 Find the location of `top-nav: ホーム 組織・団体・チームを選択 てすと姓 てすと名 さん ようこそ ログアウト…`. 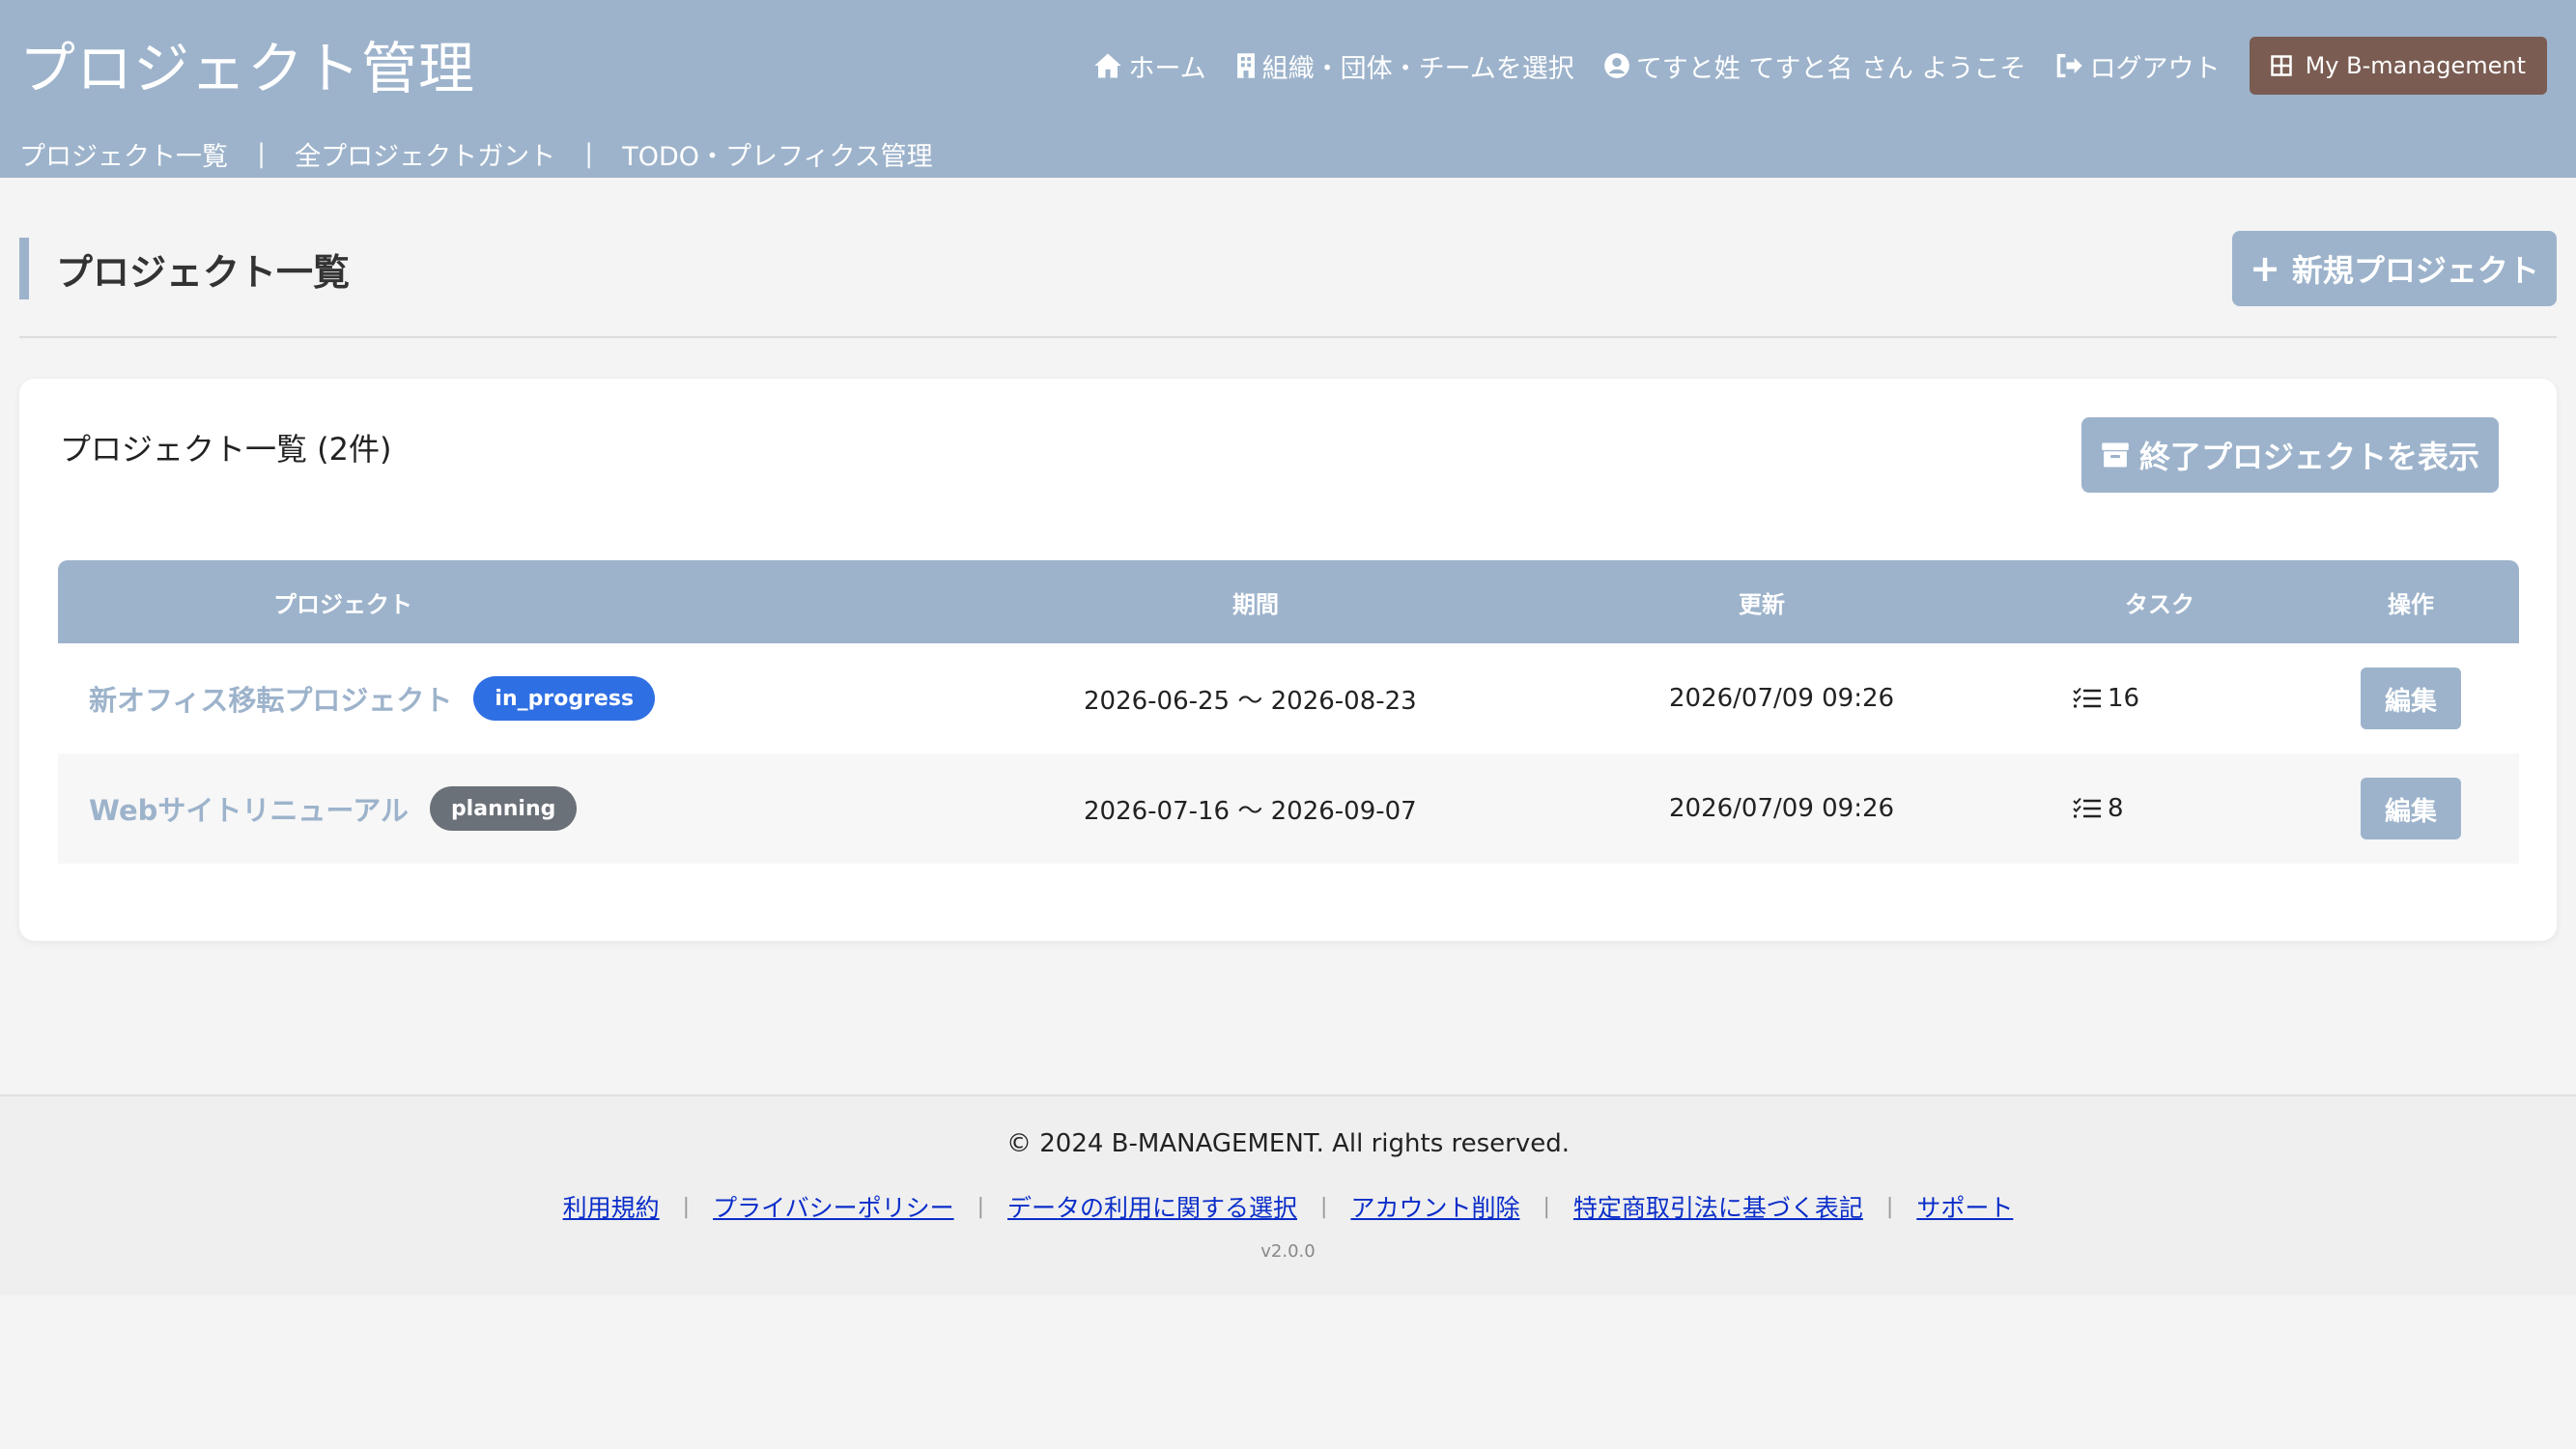

top-nav: ホーム 組織・団体・チームを選択 てすと姓 てすと名 さん ようこそ ログアウト… is located at coordinates (1820, 66).